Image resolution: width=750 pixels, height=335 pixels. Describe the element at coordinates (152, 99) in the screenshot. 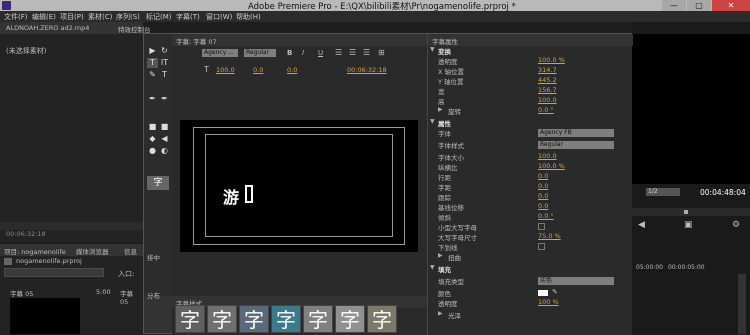

I see `pen-tool-icon: ✒` at that location.